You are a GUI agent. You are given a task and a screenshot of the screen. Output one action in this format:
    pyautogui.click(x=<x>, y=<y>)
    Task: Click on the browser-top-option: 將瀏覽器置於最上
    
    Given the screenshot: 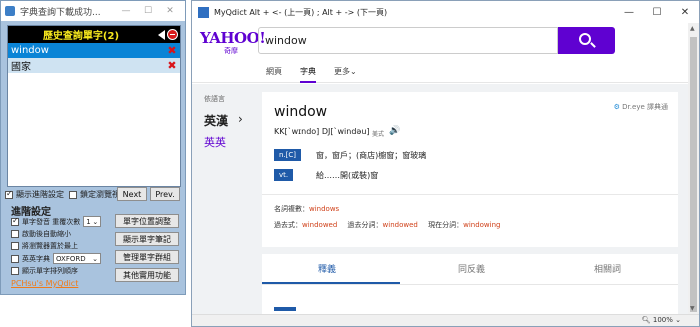 What is the action you would take?
    pyautogui.click(x=44, y=246)
    